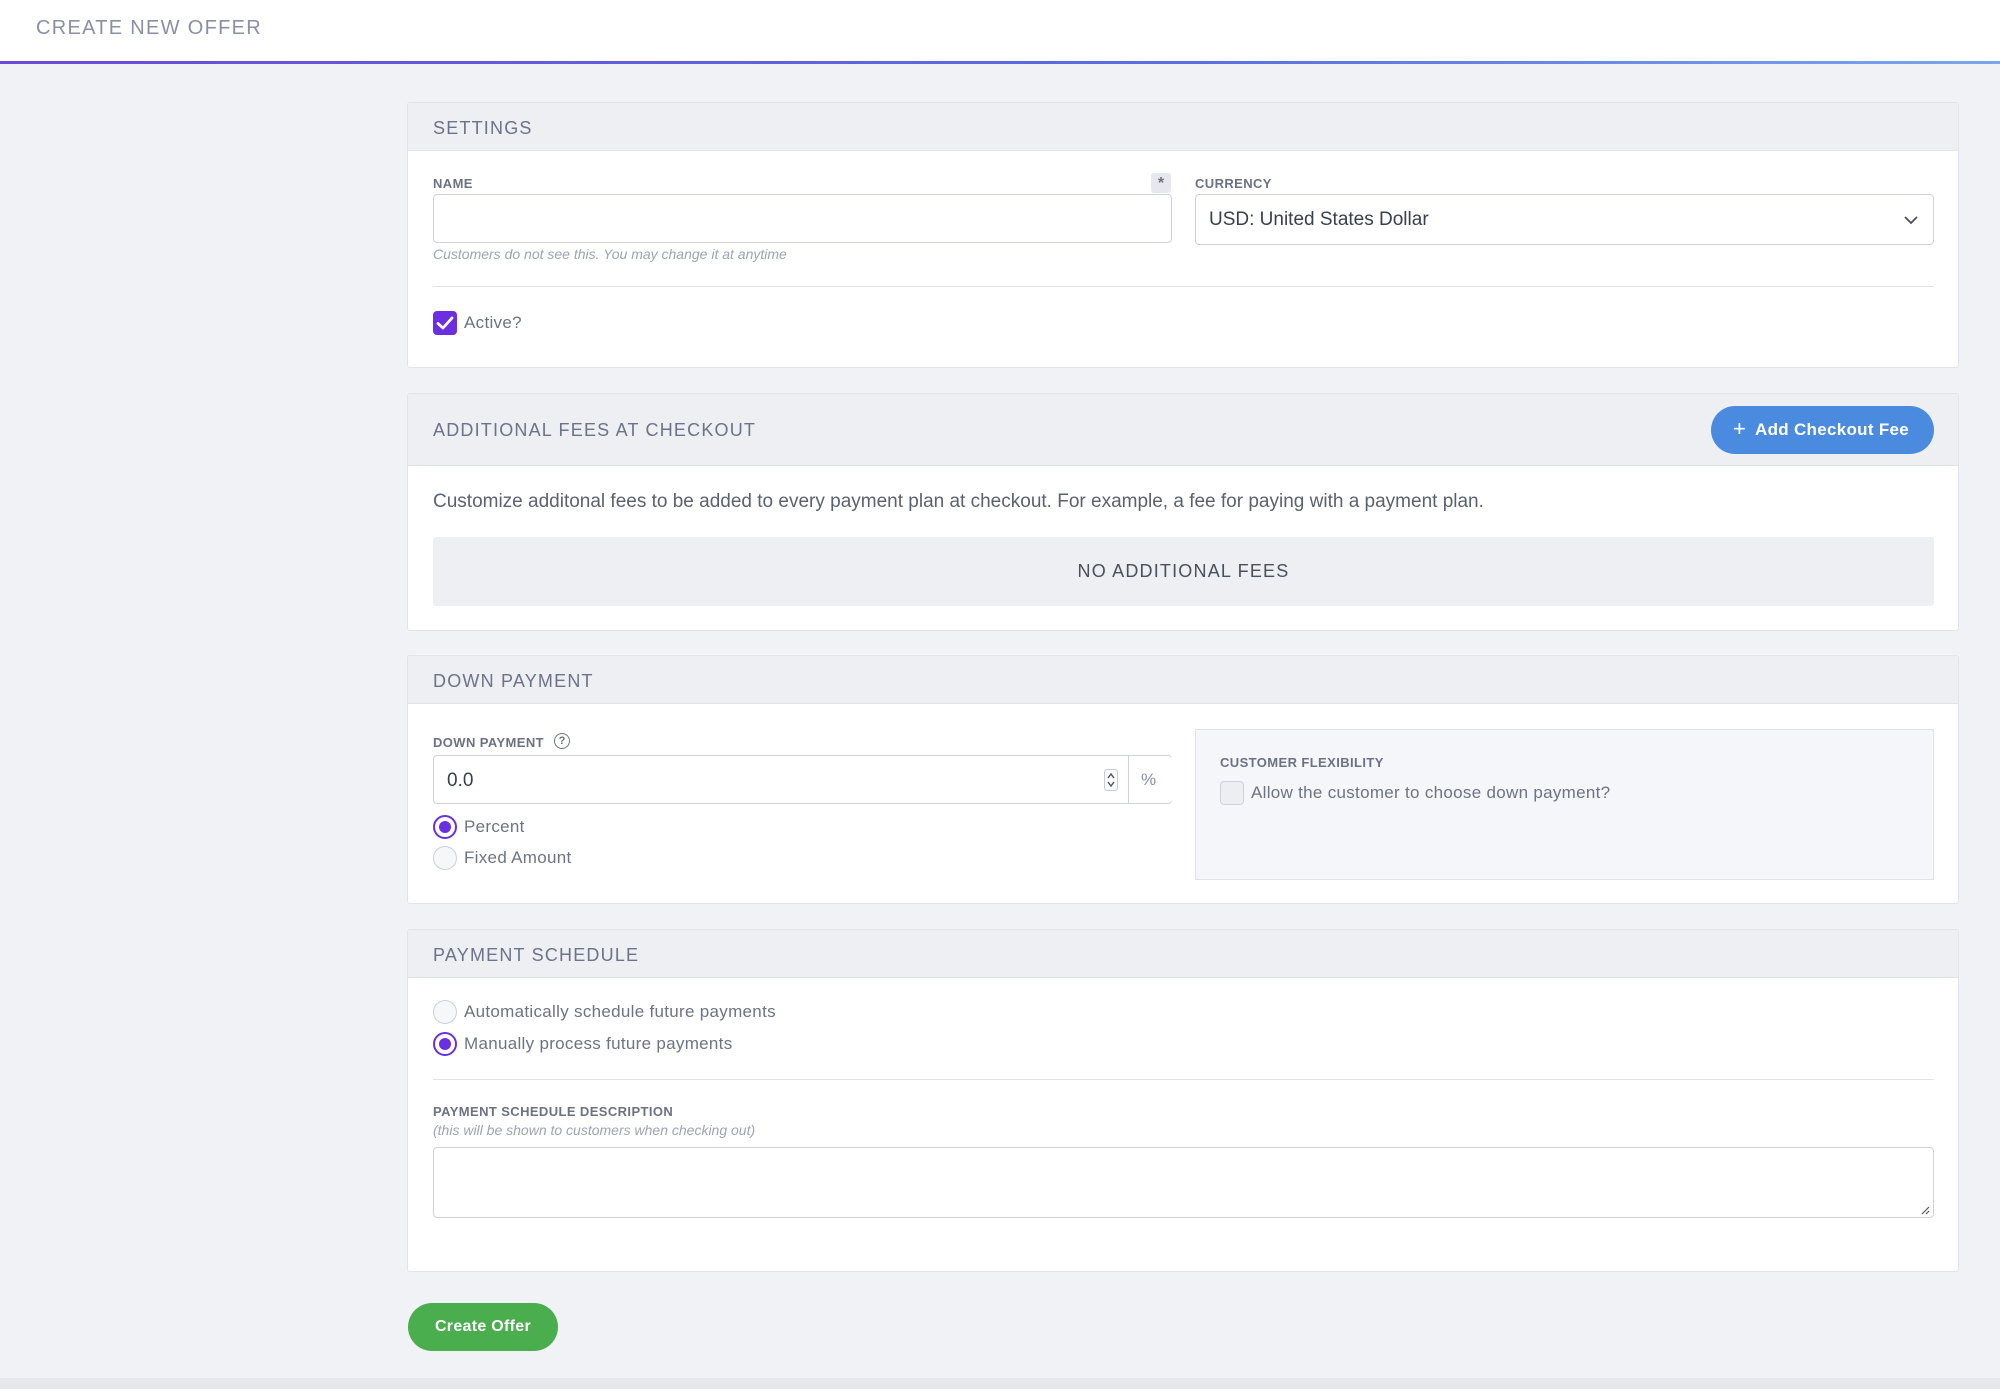 This screenshot has height=1389, width=2000. What do you see at coordinates (460, 780) in the screenshot?
I see `down-payment-value: 0.0` at bounding box center [460, 780].